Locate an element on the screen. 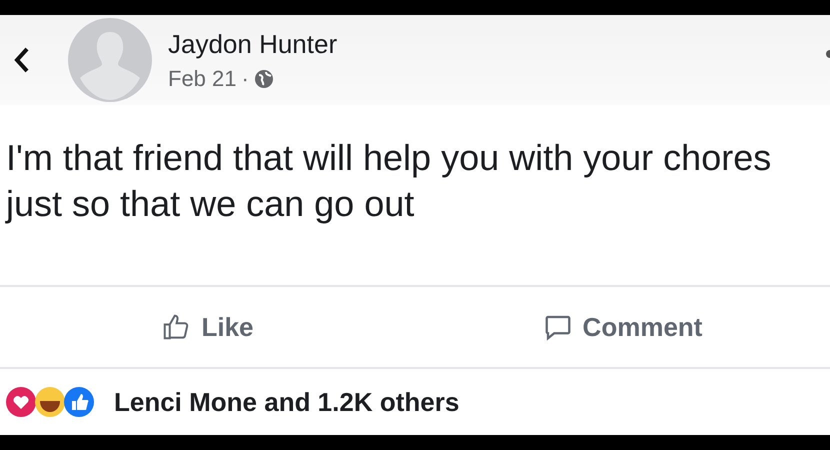 The height and width of the screenshot is (450, 830). reaction-summary: Lenci Mone and 1.2K others is located at coordinates (287, 402).